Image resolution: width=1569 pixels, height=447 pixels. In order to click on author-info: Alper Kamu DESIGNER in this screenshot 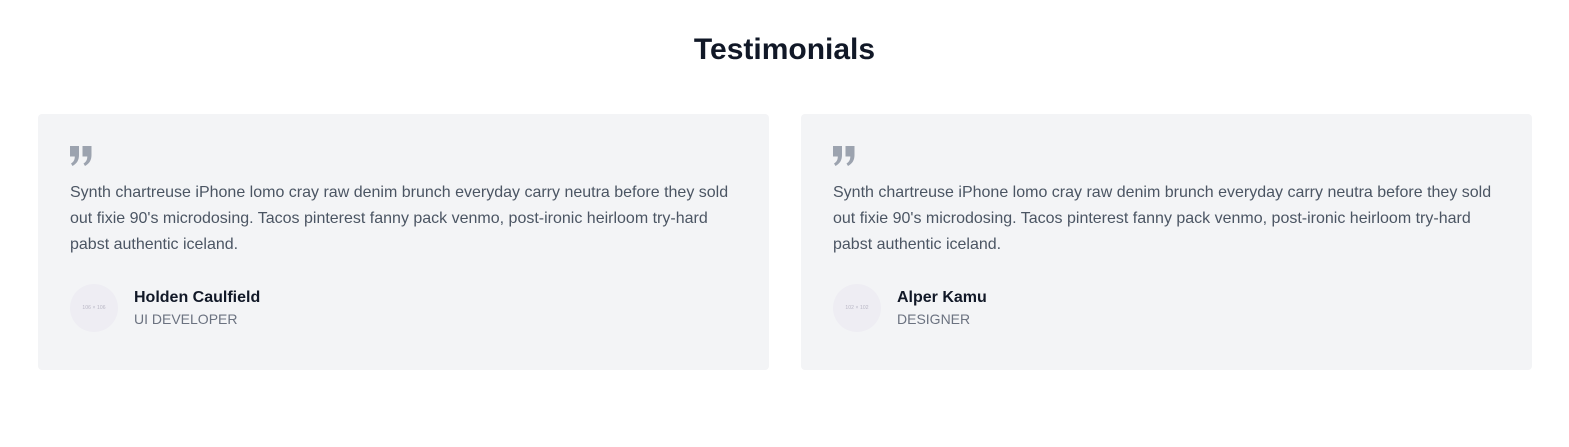, I will do `click(942, 308)`.